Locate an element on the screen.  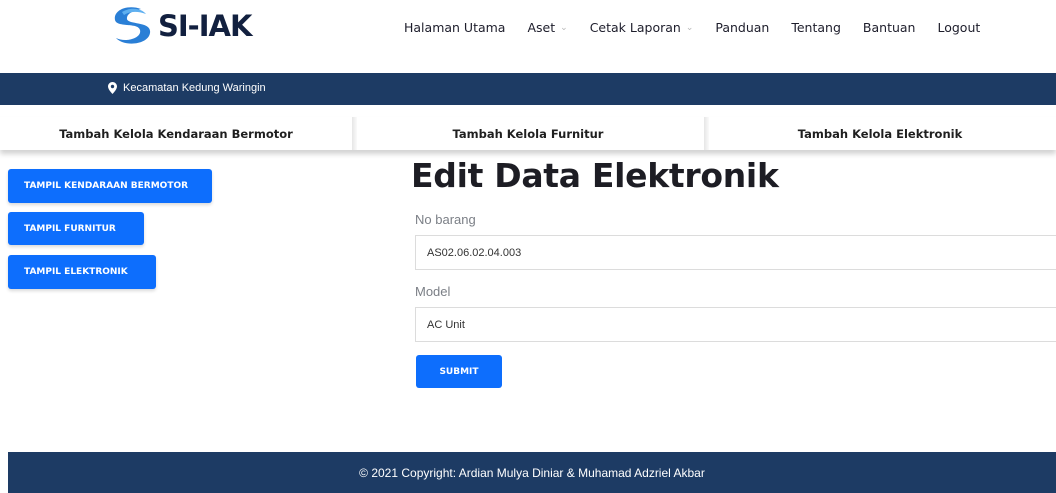
nav-label: Bantuan is located at coordinates (889, 27).